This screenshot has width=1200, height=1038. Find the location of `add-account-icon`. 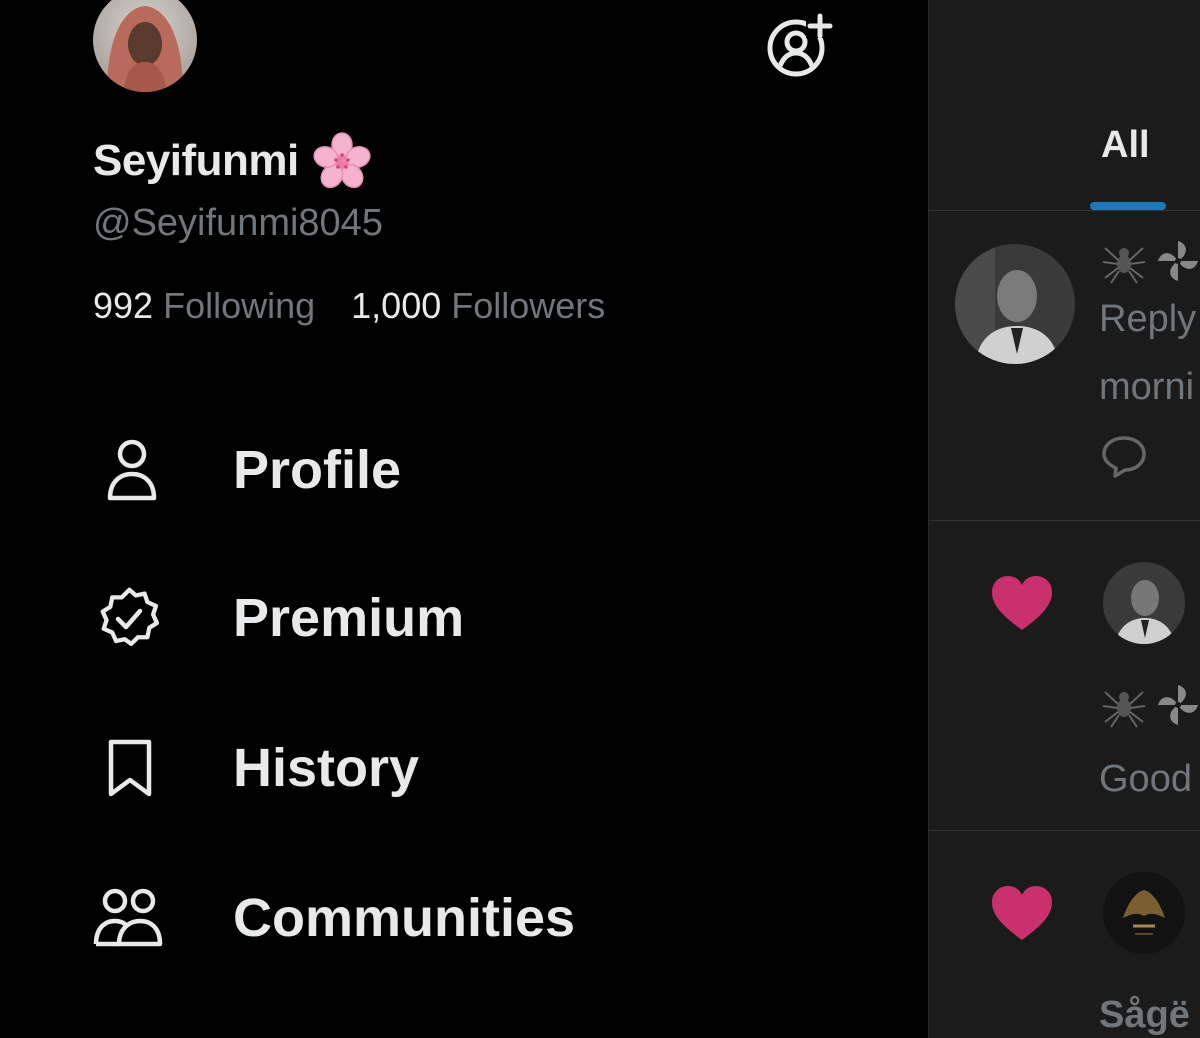

add-account-icon is located at coordinates (800, 45).